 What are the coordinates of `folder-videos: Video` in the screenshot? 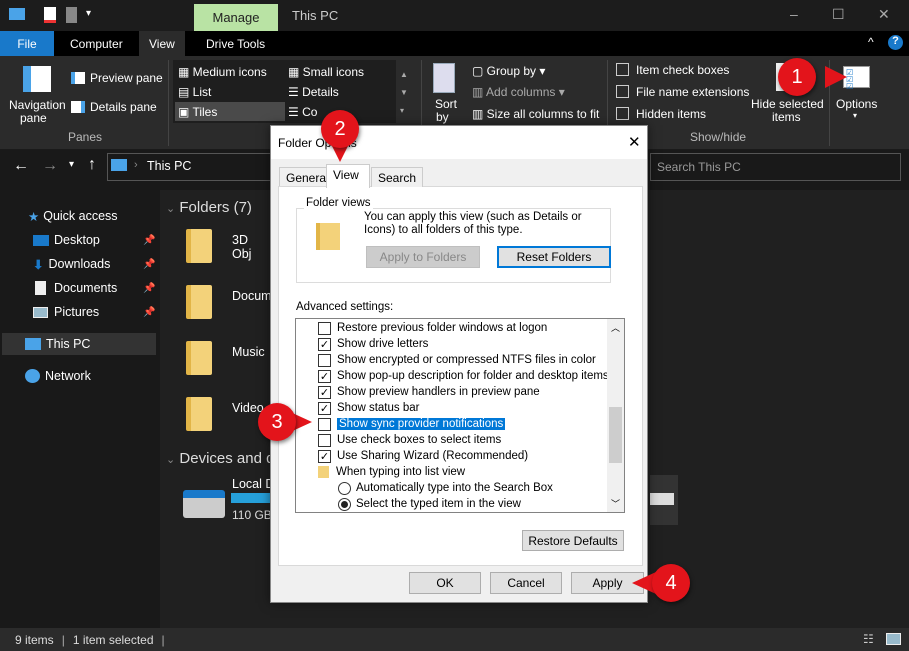 It's located at (225, 414).